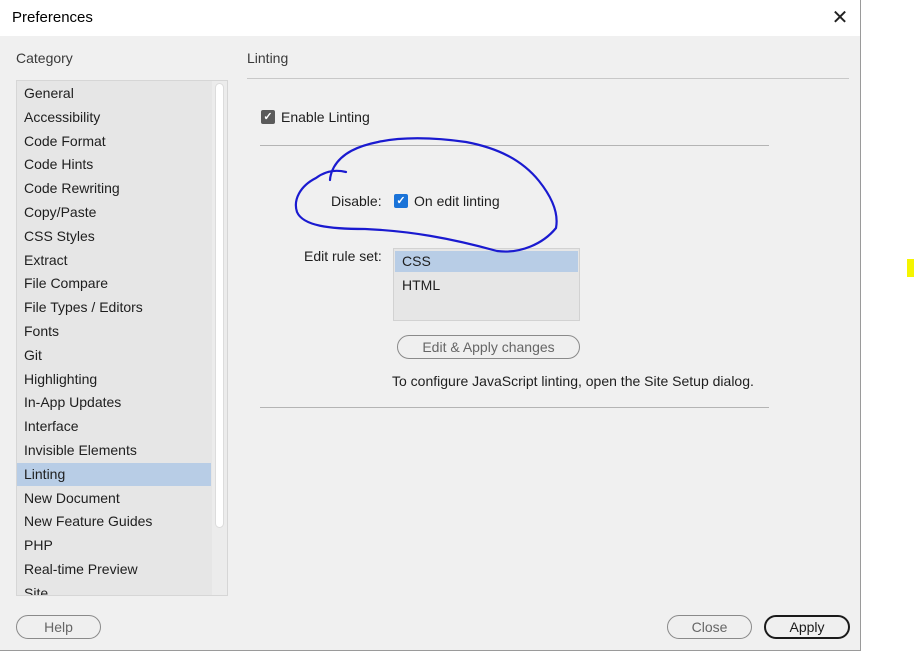 The width and height of the screenshot is (914, 653). What do you see at coordinates (114, 331) in the screenshot?
I see `category-item-fonts: Fonts` at bounding box center [114, 331].